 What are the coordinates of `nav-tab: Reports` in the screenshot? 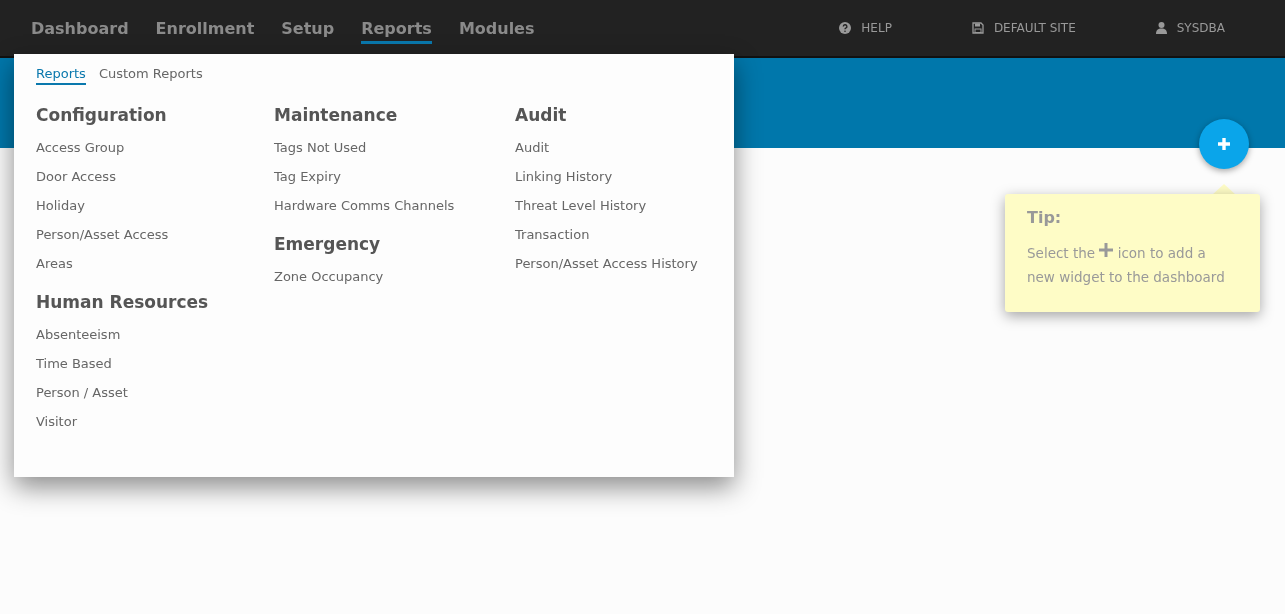 It's located at (396, 28).